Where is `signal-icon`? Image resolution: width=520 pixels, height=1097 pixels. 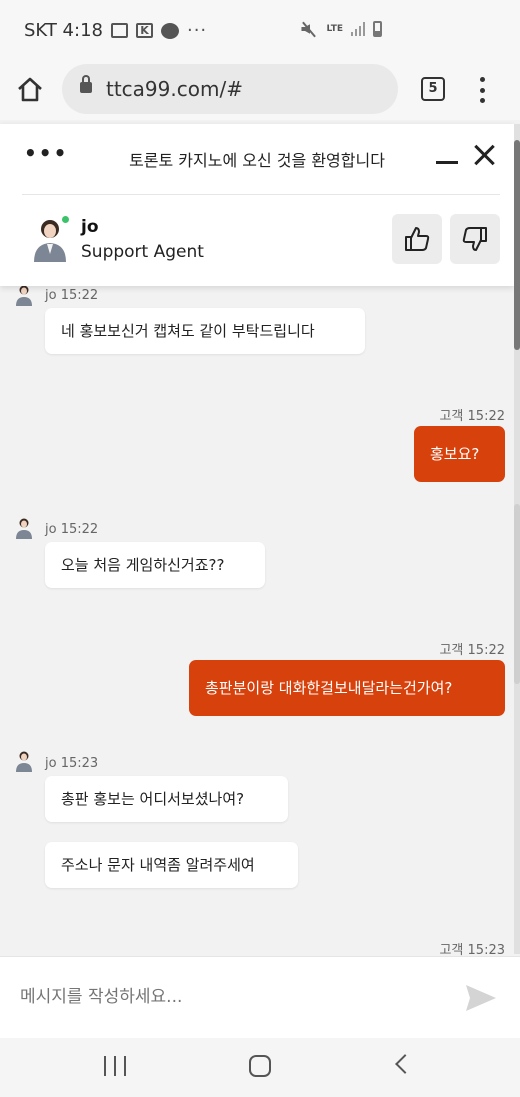 signal-icon is located at coordinates (358, 29).